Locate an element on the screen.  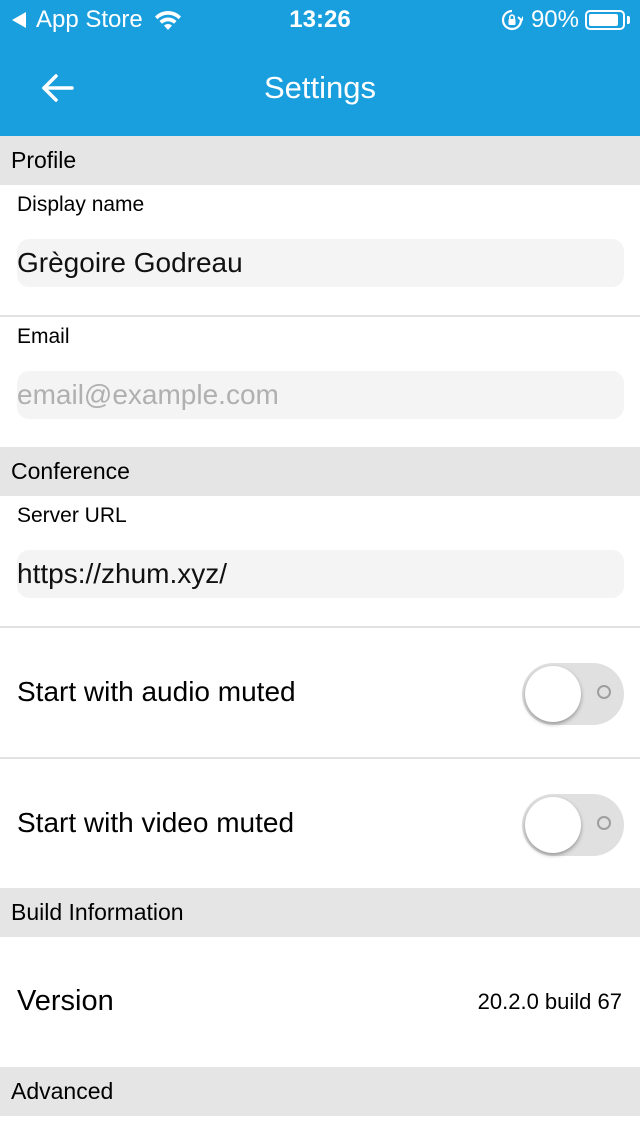
server-url-input is located at coordinates (320, 574).